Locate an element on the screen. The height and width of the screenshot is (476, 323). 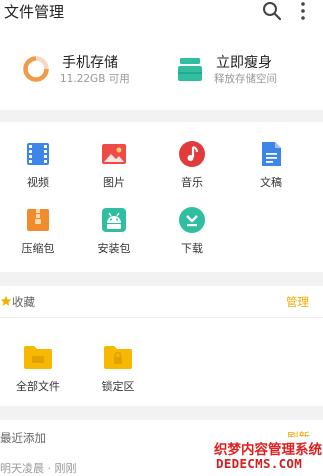
watermark-line-1: 织梦内容管理系统 is located at coordinates (268, 450).